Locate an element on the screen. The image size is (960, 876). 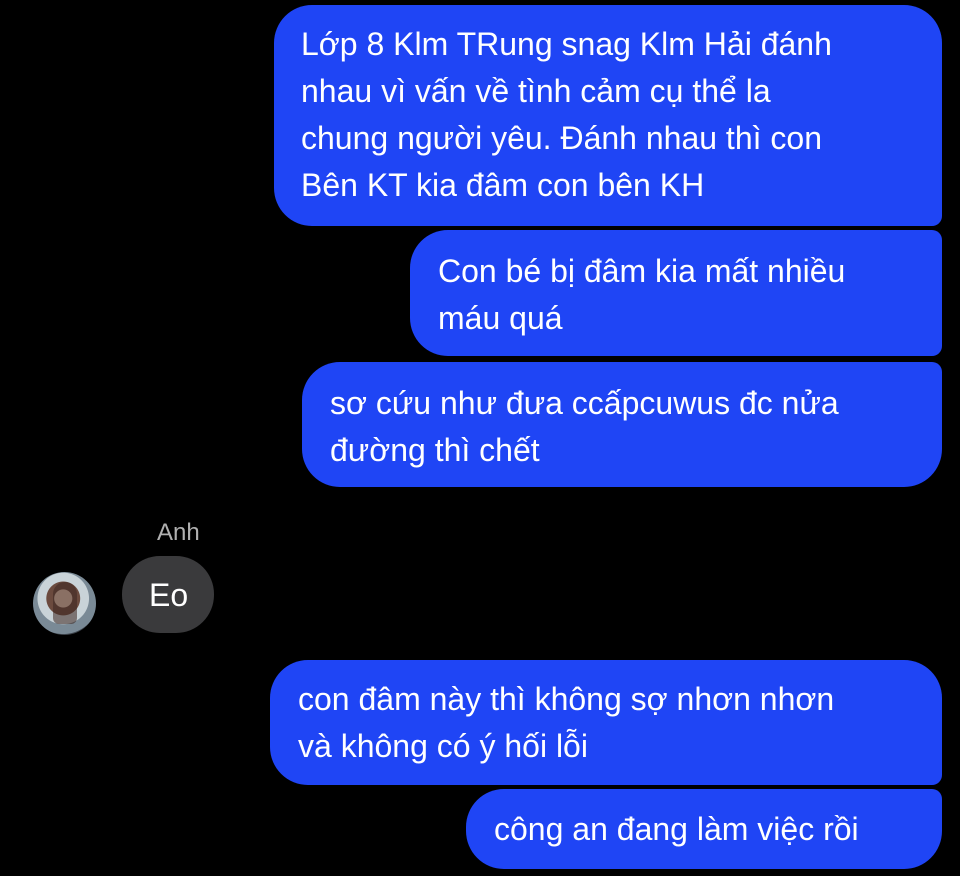
incoming-message-bubble: Eo is located at coordinates (168, 594).